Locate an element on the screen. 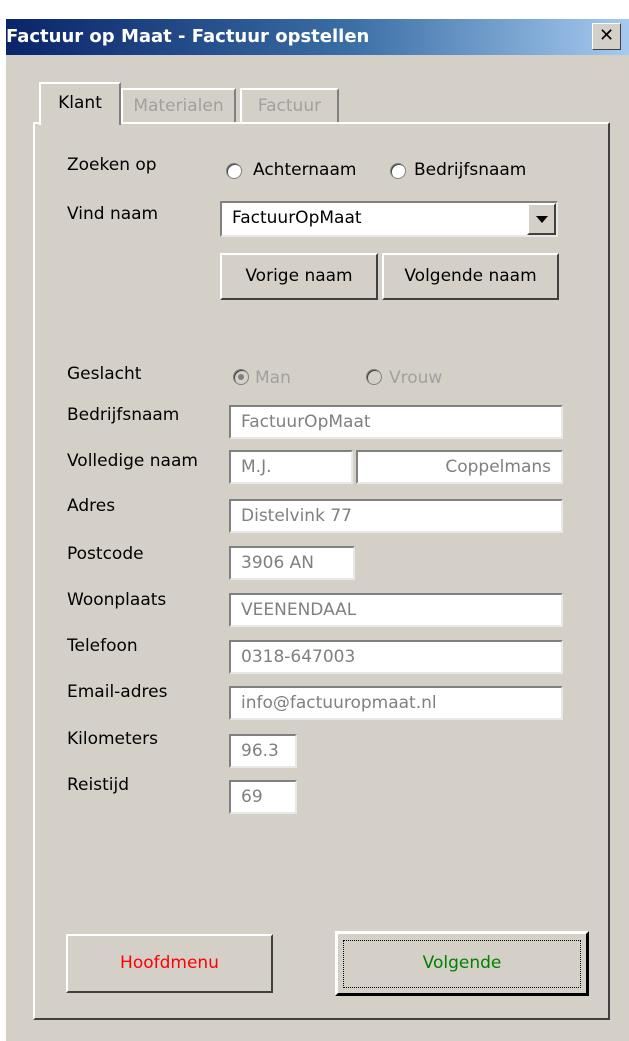 This screenshot has height=1041, width=629. radio-achternaam-label: Achternaam is located at coordinates (304, 170).